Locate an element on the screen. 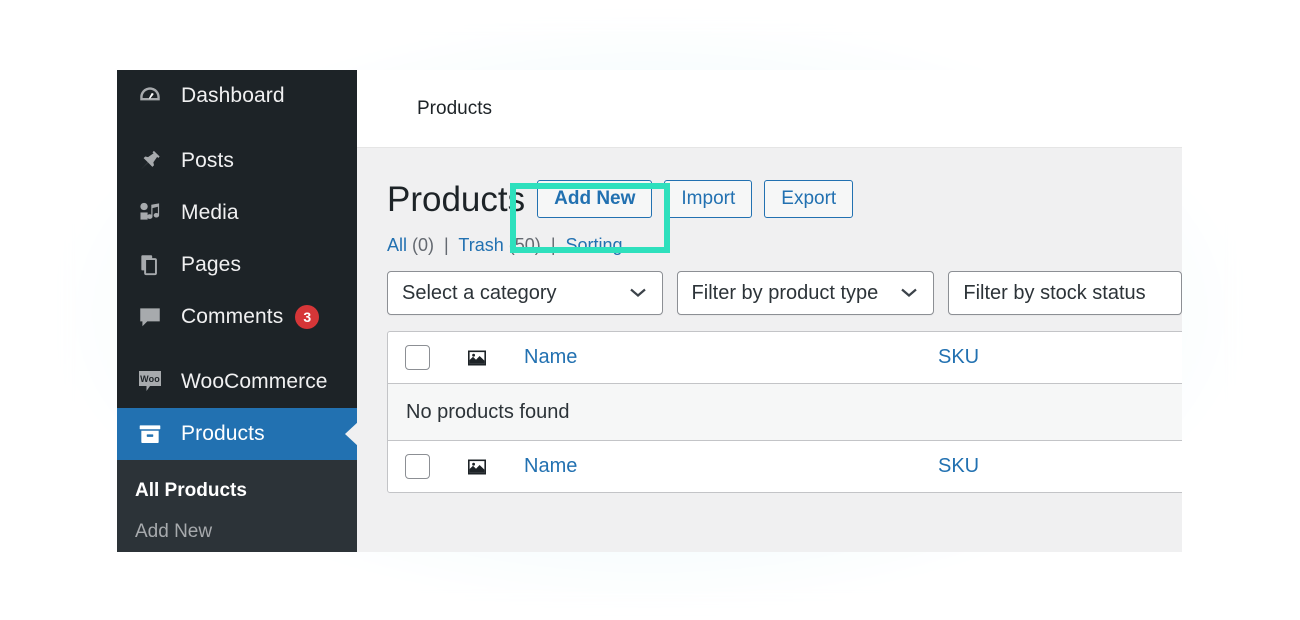  products-submenu: All Products Add New is located at coordinates (237, 506).